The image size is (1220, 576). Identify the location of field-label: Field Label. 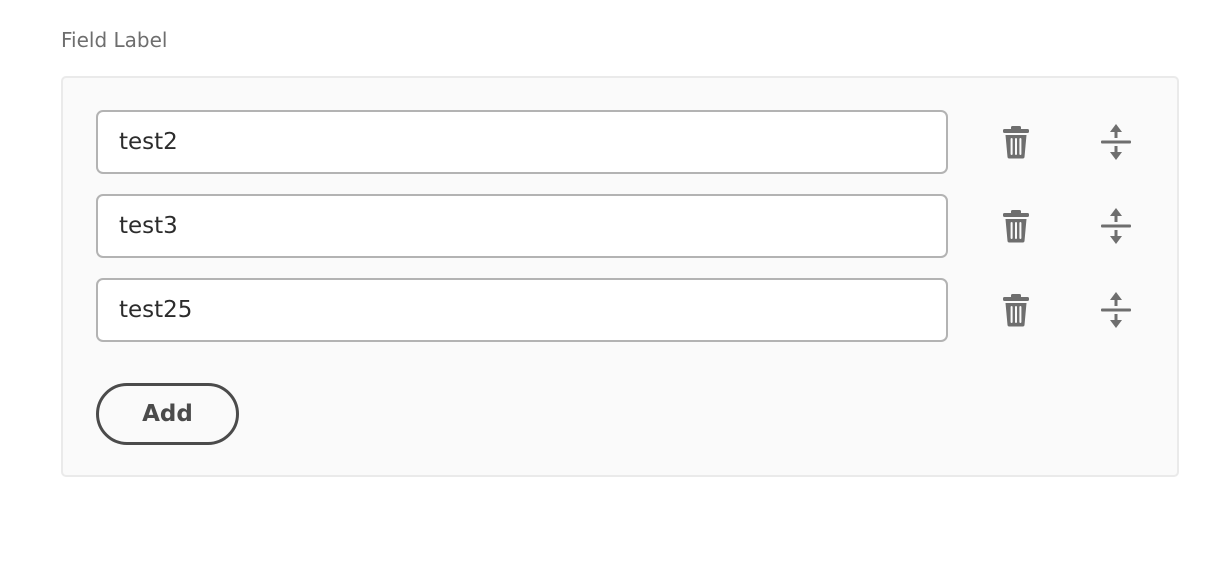
(114, 40).